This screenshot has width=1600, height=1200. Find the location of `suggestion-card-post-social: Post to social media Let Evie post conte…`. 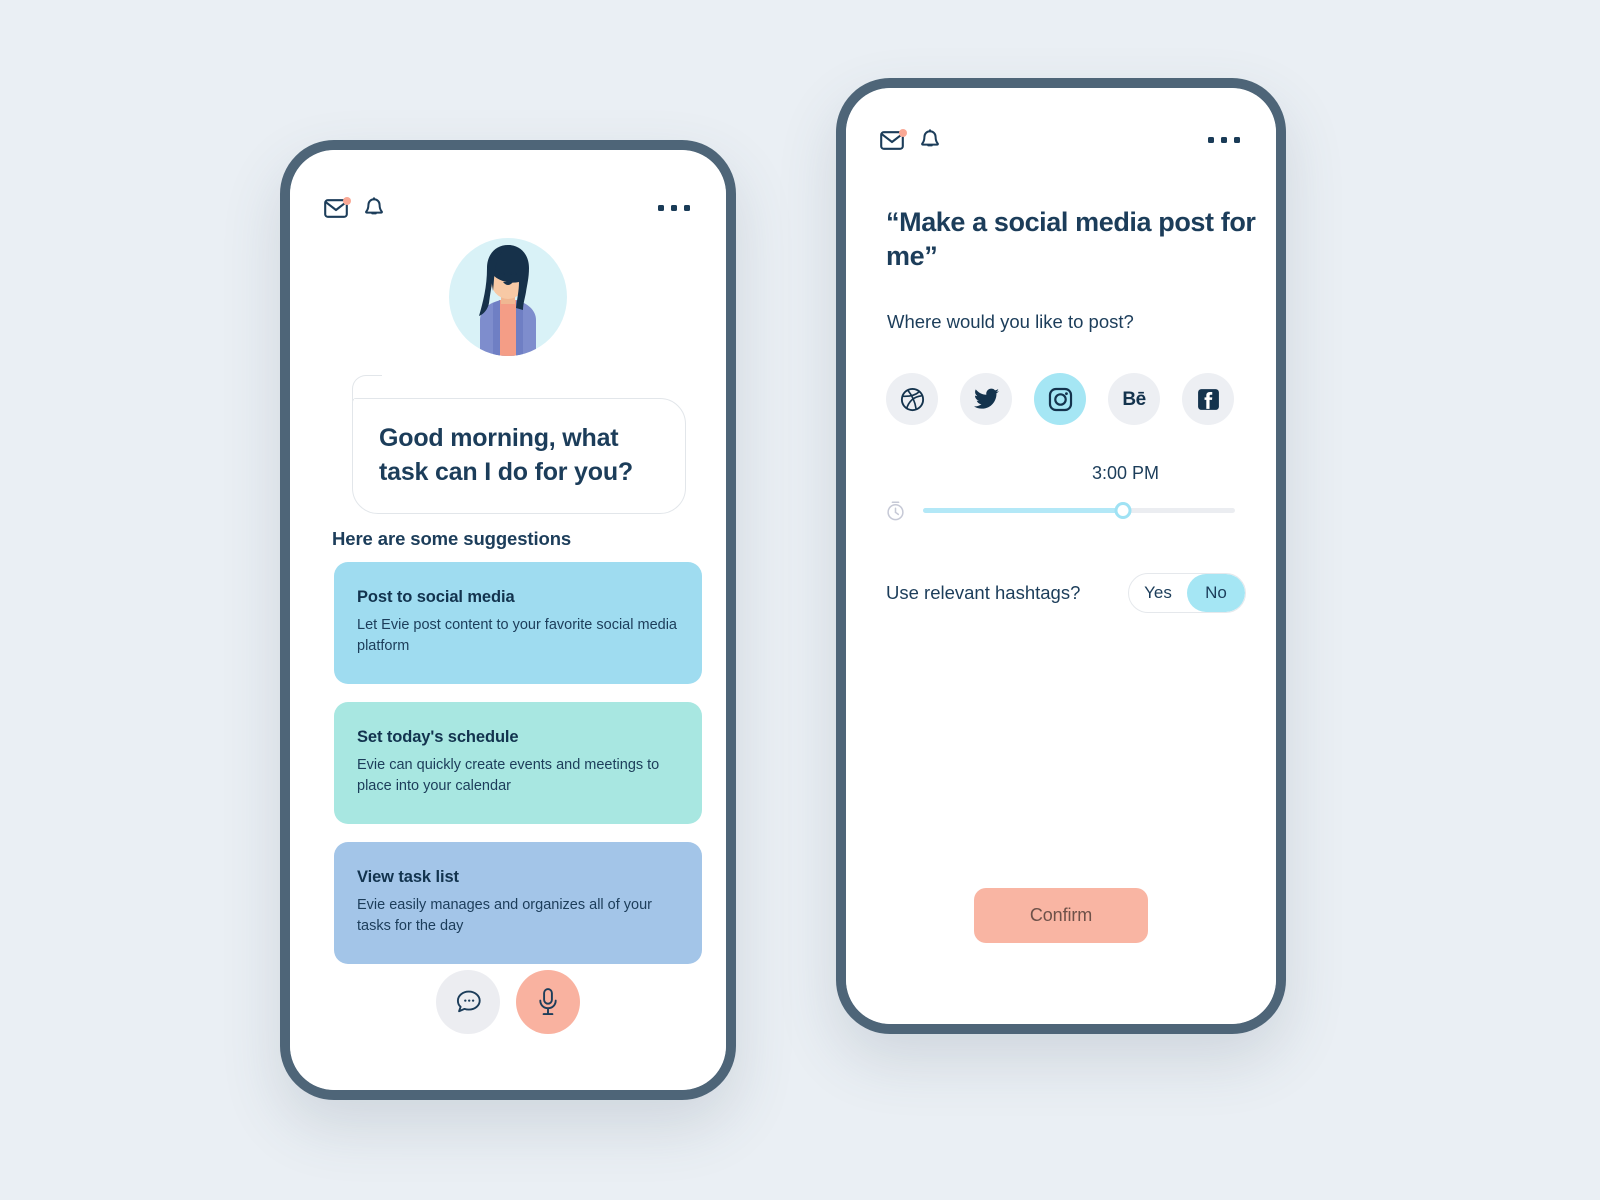

suggestion-card-post-social: Post to social media Let Evie post conte… is located at coordinates (518, 623).